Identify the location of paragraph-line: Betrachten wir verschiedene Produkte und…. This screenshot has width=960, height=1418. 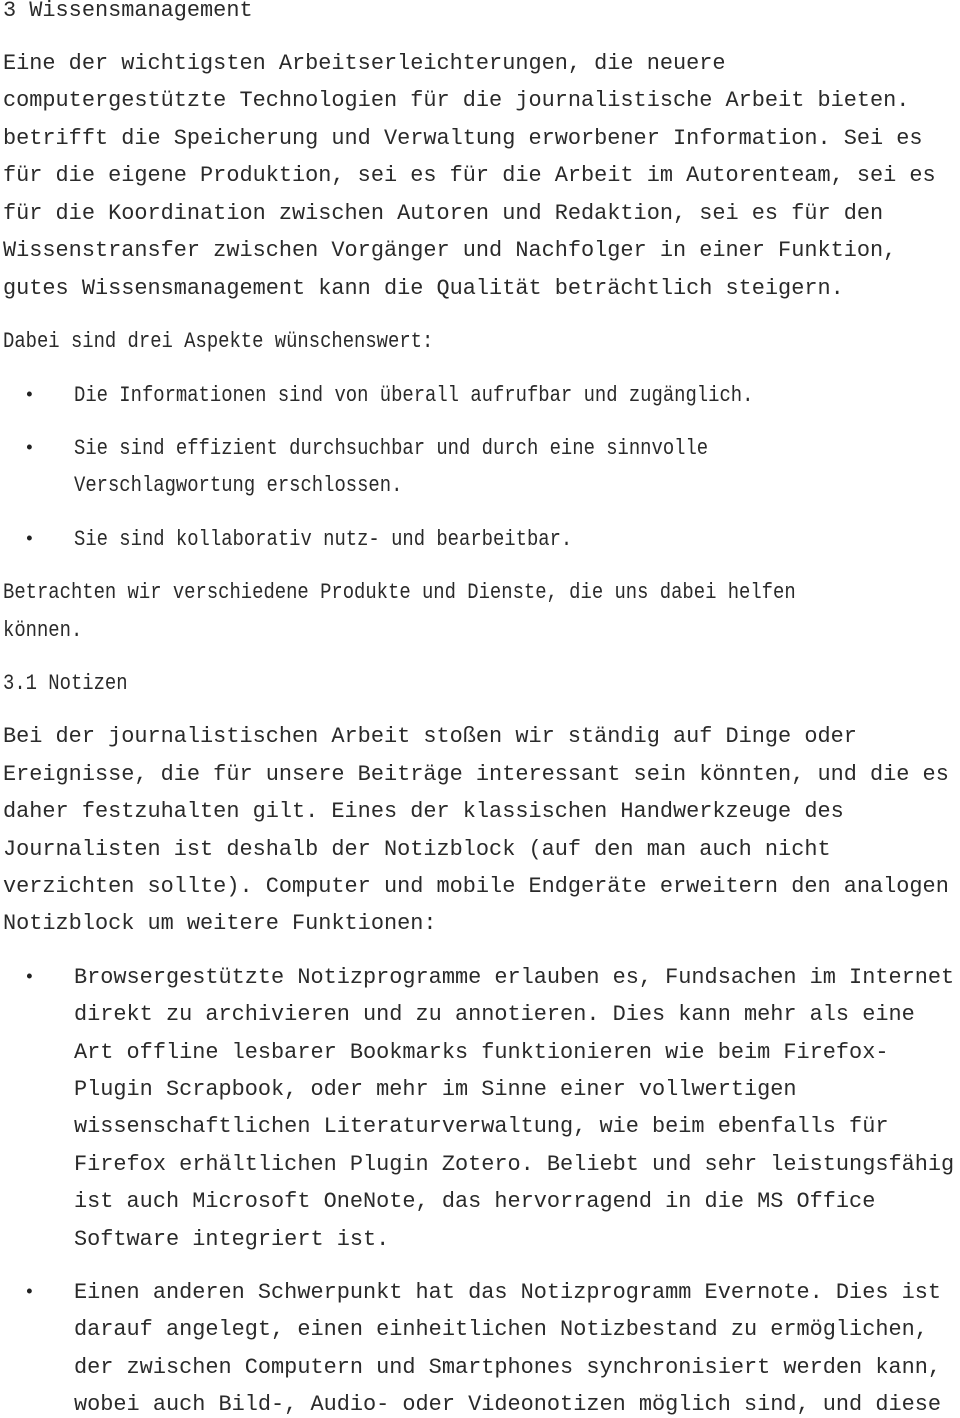
(399, 592).